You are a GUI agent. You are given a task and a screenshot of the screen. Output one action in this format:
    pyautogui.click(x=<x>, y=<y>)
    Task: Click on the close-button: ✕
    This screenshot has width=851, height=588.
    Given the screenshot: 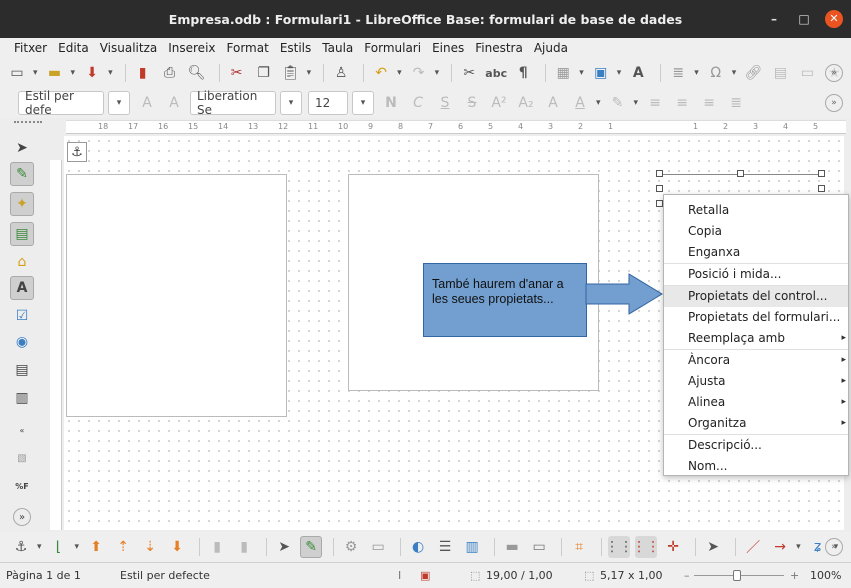 What is the action you would take?
    pyautogui.click(x=834, y=19)
    